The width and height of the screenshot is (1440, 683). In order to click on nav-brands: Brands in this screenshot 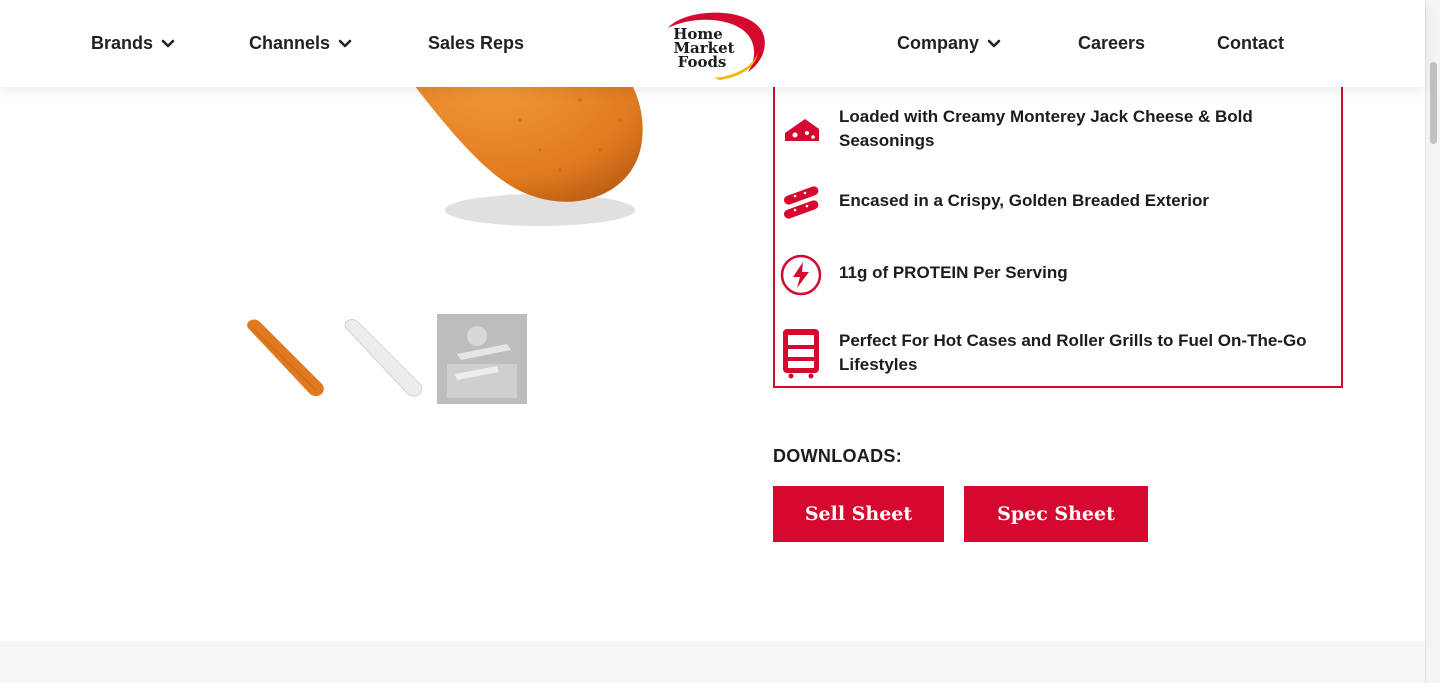, I will do `click(133, 43)`.